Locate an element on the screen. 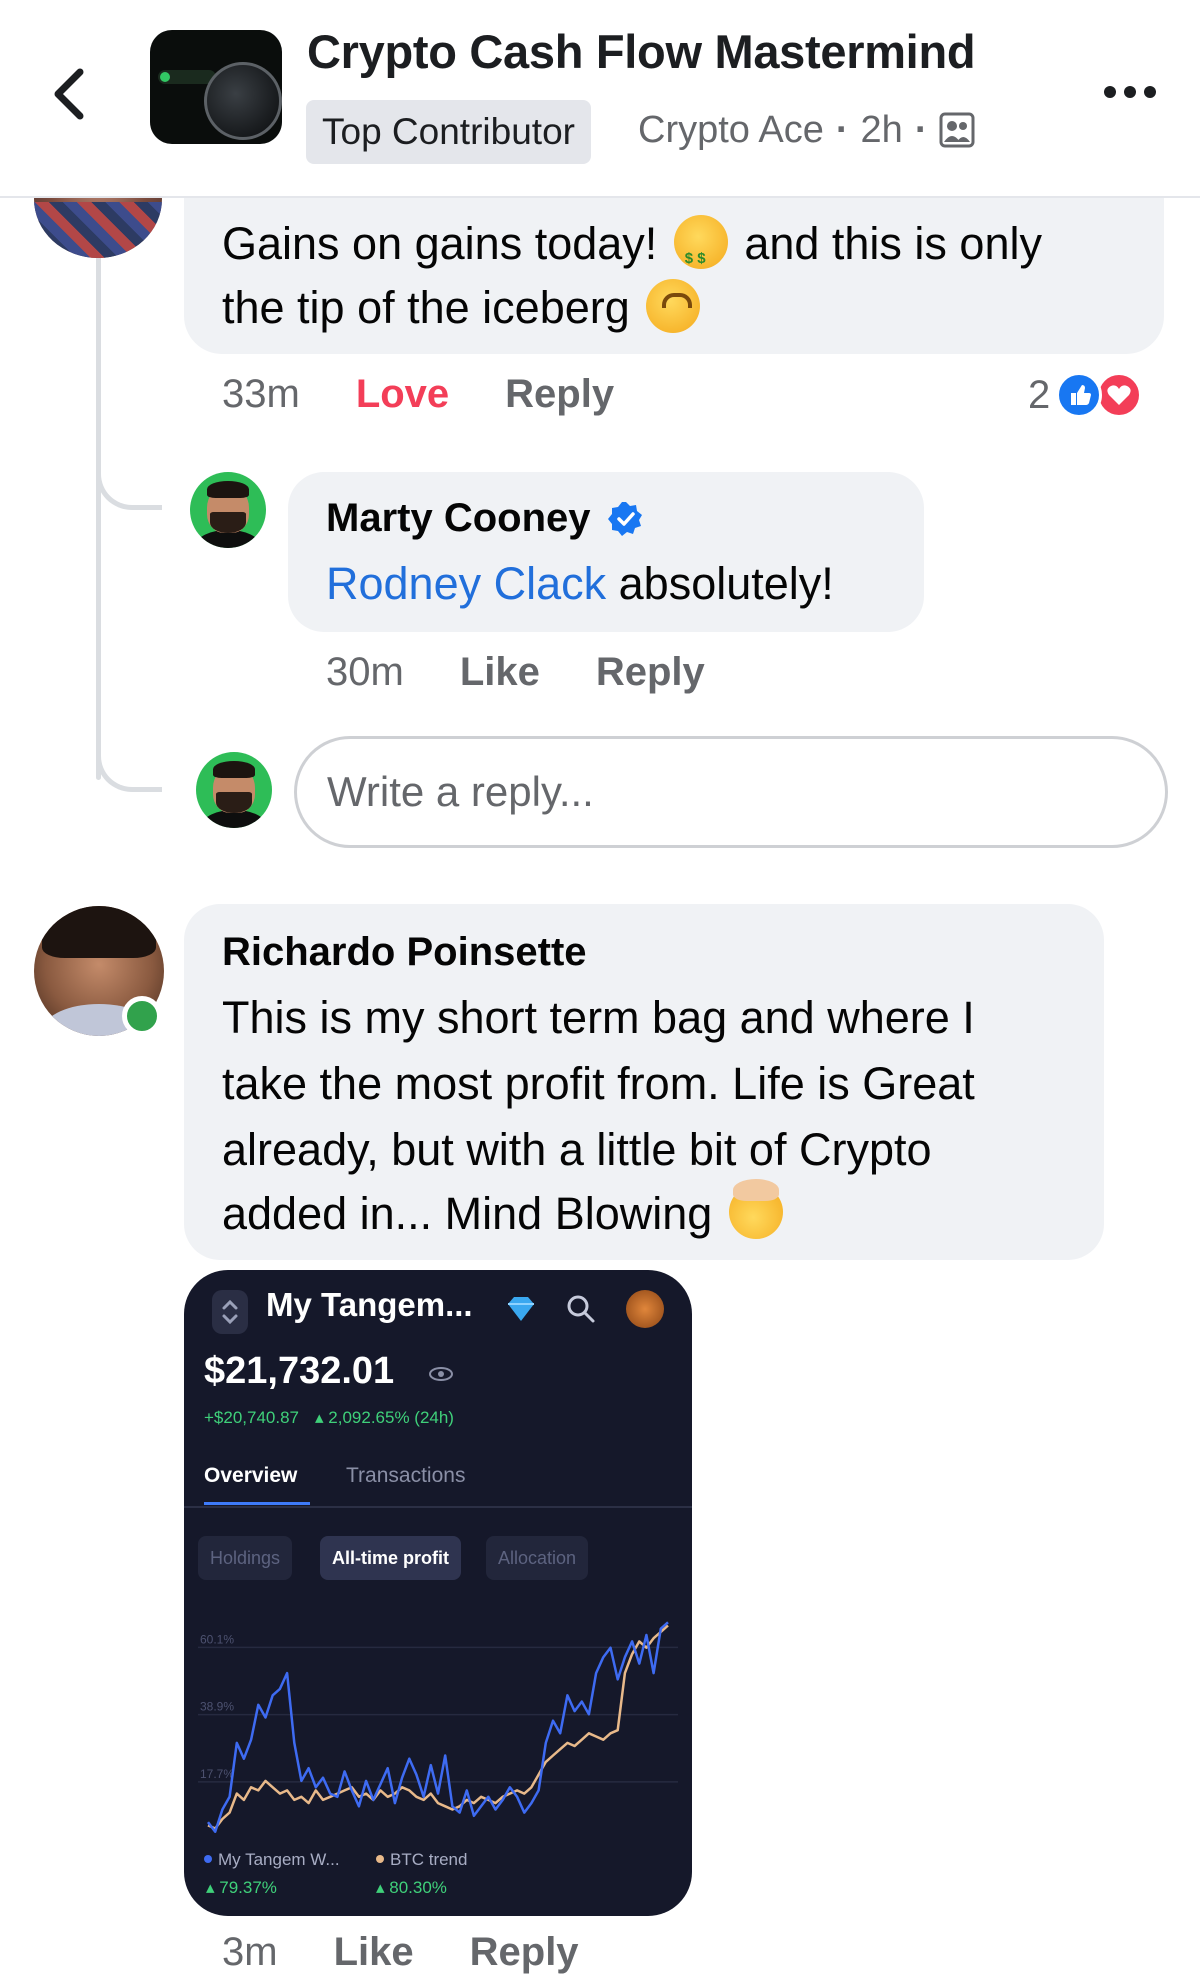 Image resolution: width=1200 pixels, height=1981 pixels. balance-change: +$20,740.87 ▴ 2,092.65% (24h) is located at coordinates (329, 1418).